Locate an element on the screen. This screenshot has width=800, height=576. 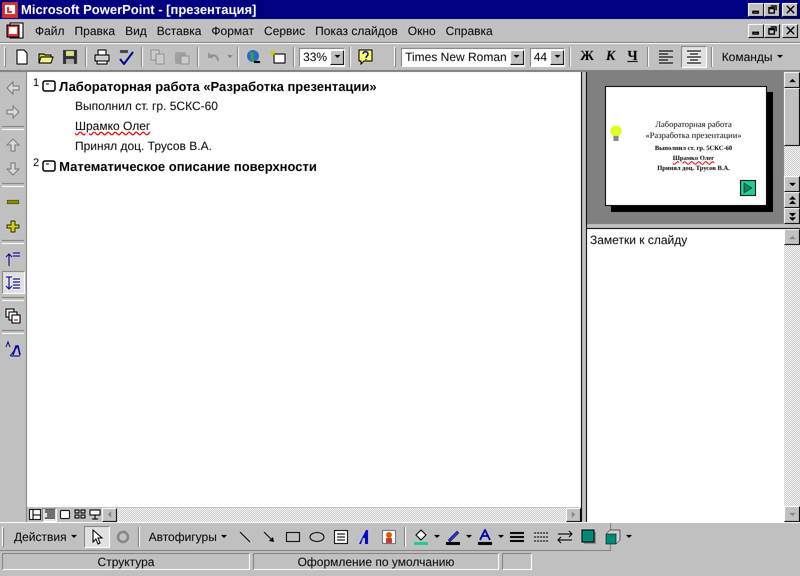
slide-title: Математическое описание поверхности is located at coordinates (188, 166).